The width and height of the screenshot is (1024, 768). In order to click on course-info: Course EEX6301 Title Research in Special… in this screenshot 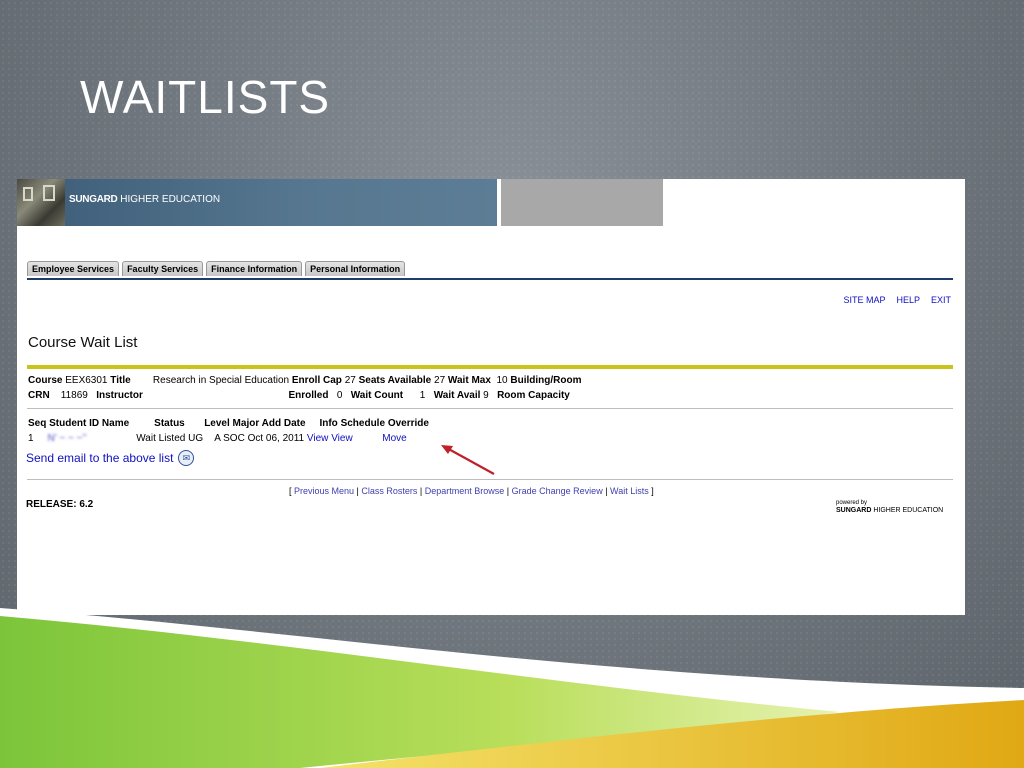, I will do `click(304, 388)`.